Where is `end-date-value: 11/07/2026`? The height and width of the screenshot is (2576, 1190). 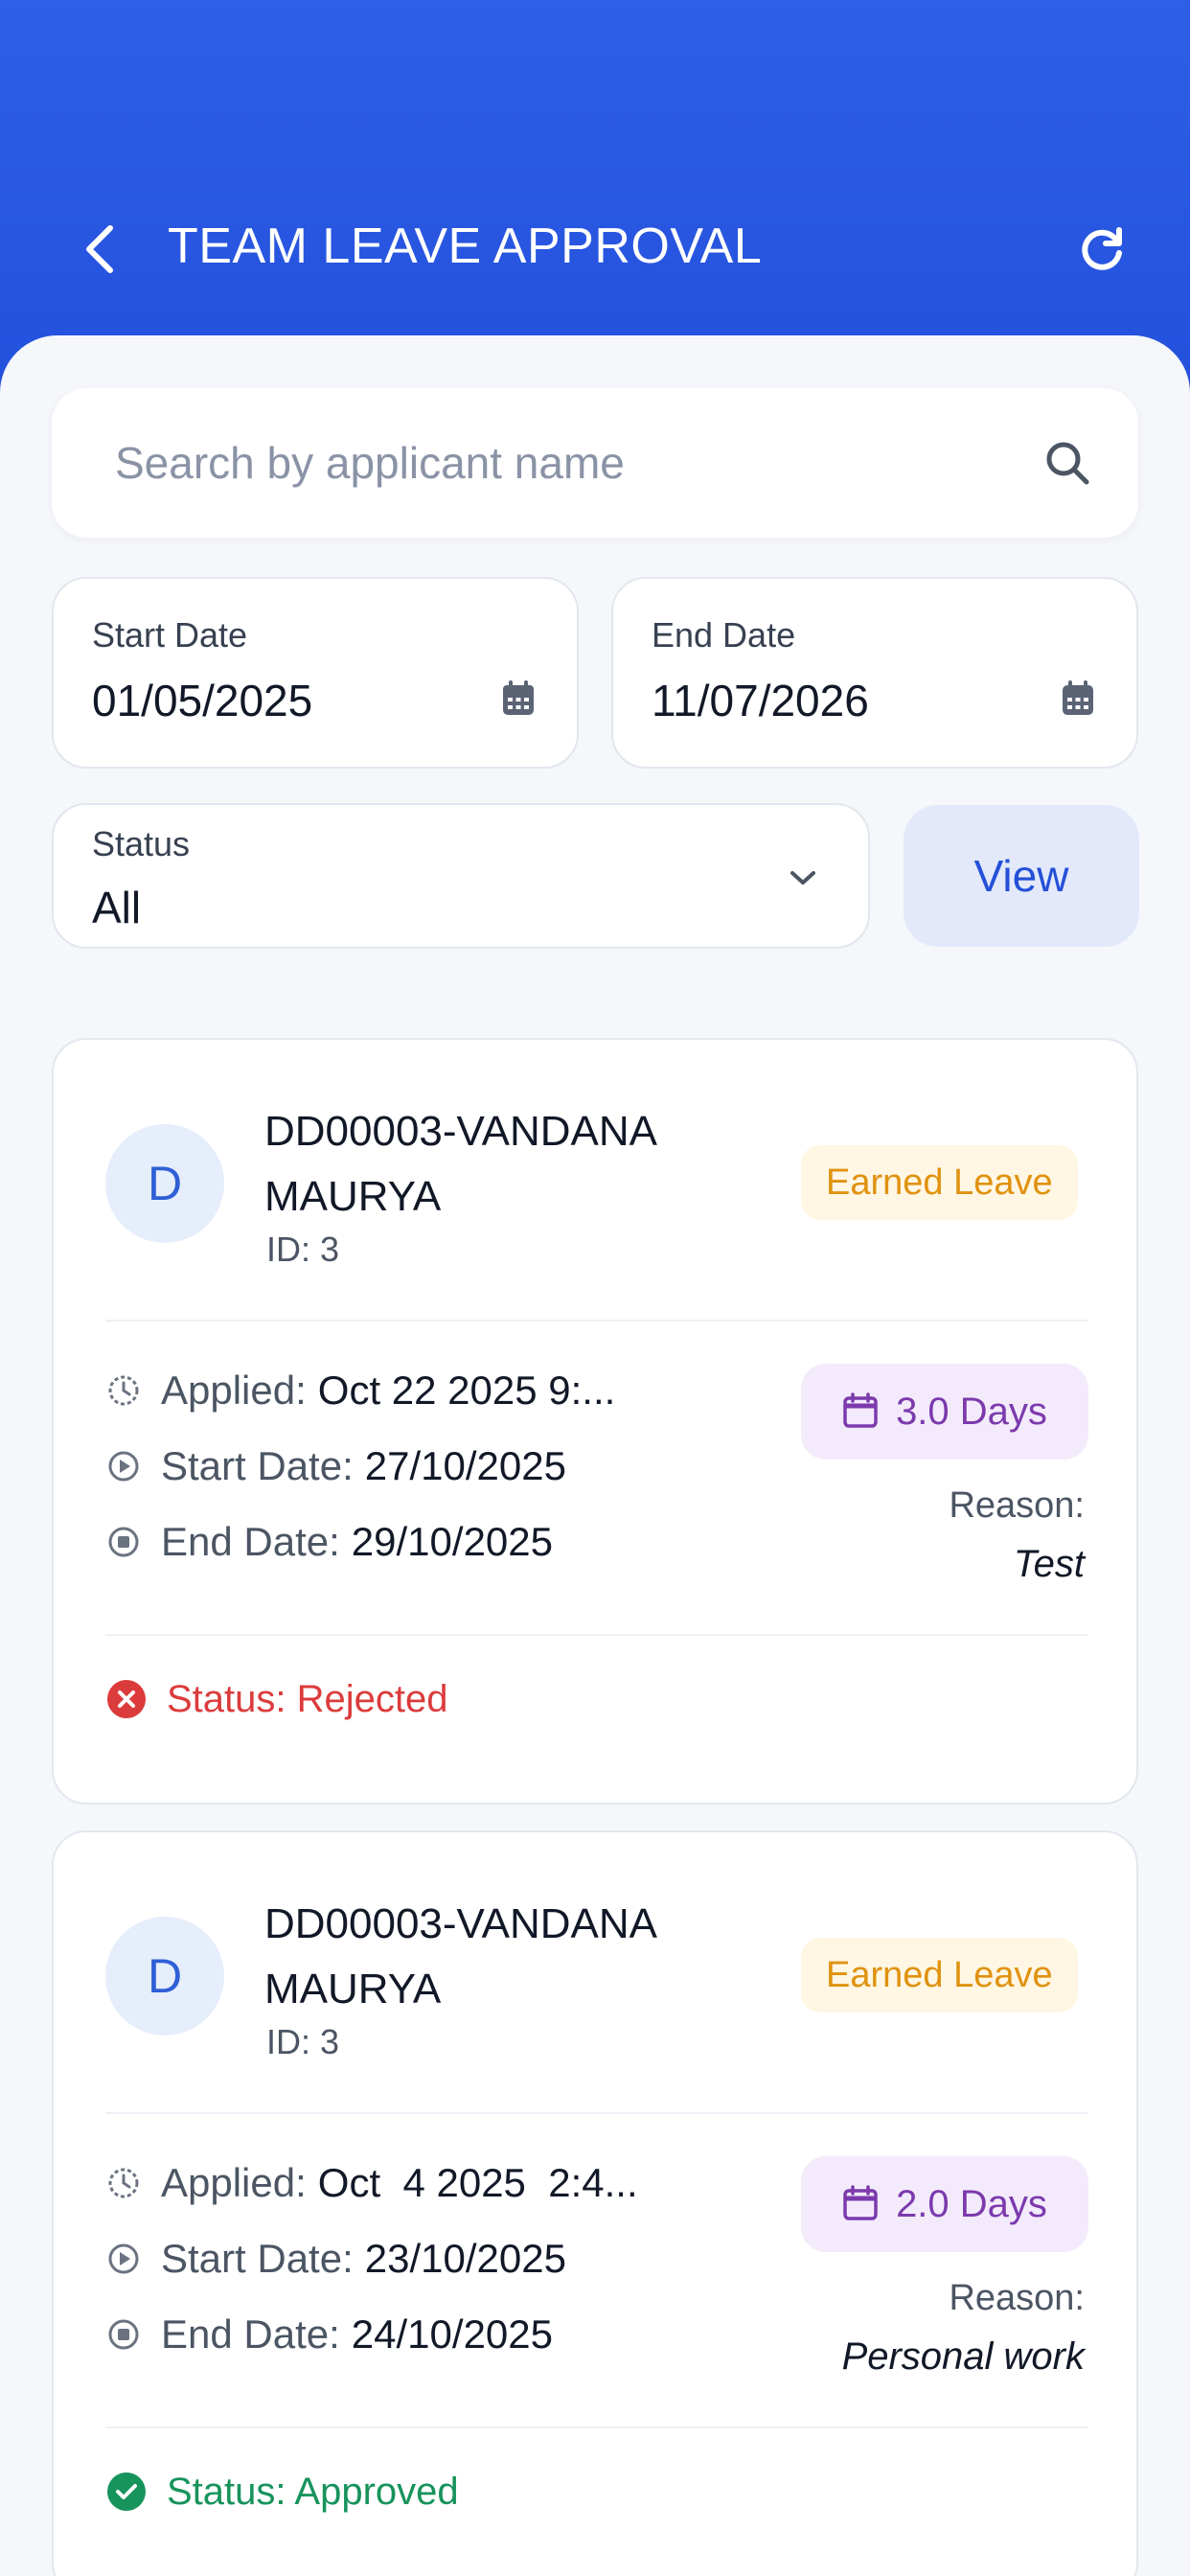
end-date-value: 11/07/2026 is located at coordinates (761, 700).